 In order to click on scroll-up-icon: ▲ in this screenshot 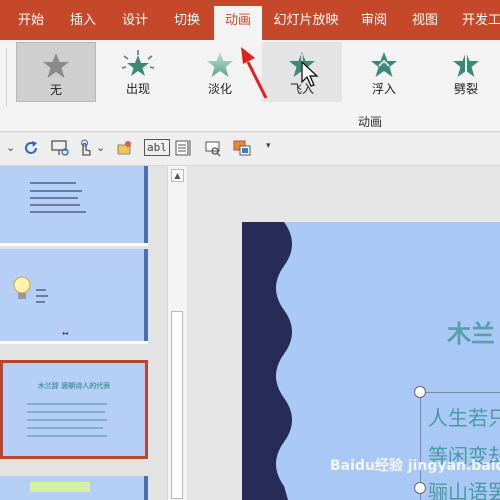, I will do `click(177, 175)`.